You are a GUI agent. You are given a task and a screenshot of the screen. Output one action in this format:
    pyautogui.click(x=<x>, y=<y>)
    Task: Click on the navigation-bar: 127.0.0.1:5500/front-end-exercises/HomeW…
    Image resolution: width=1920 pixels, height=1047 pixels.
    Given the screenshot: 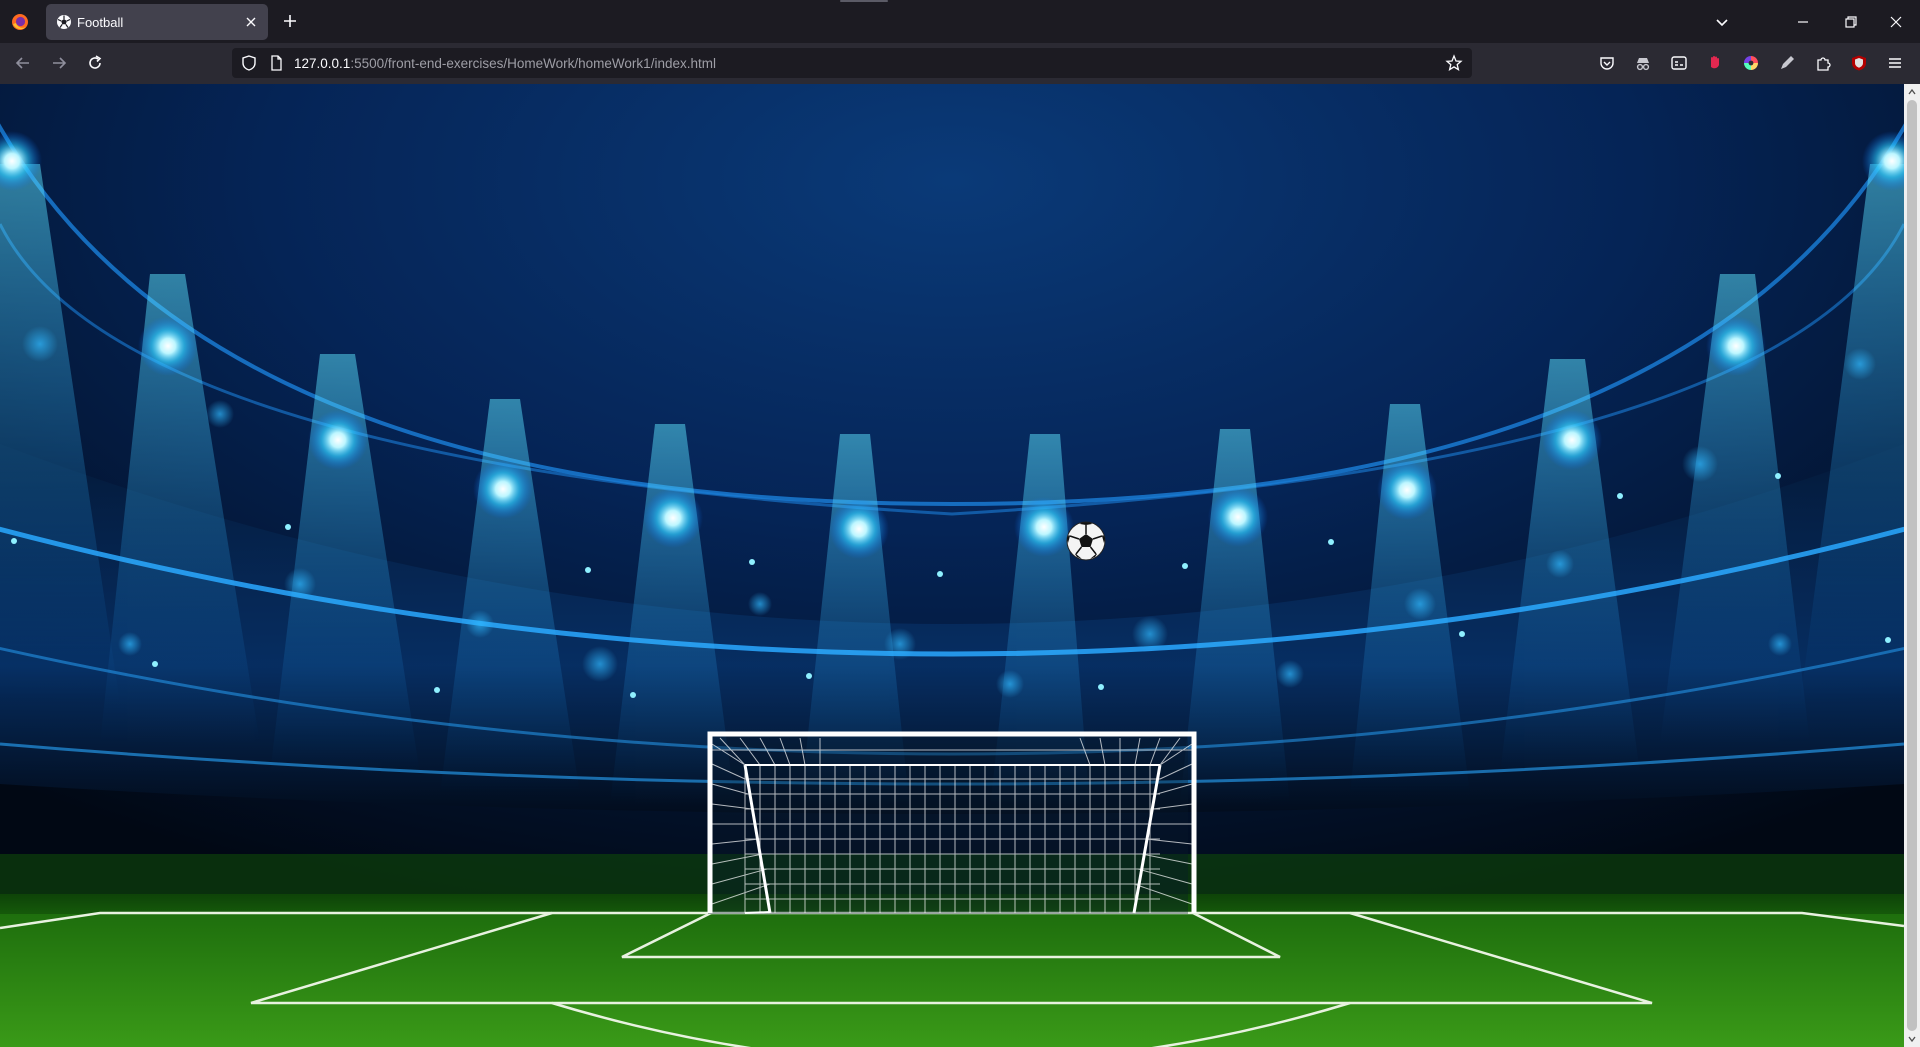 What is the action you would take?
    pyautogui.click(x=960, y=63)
    